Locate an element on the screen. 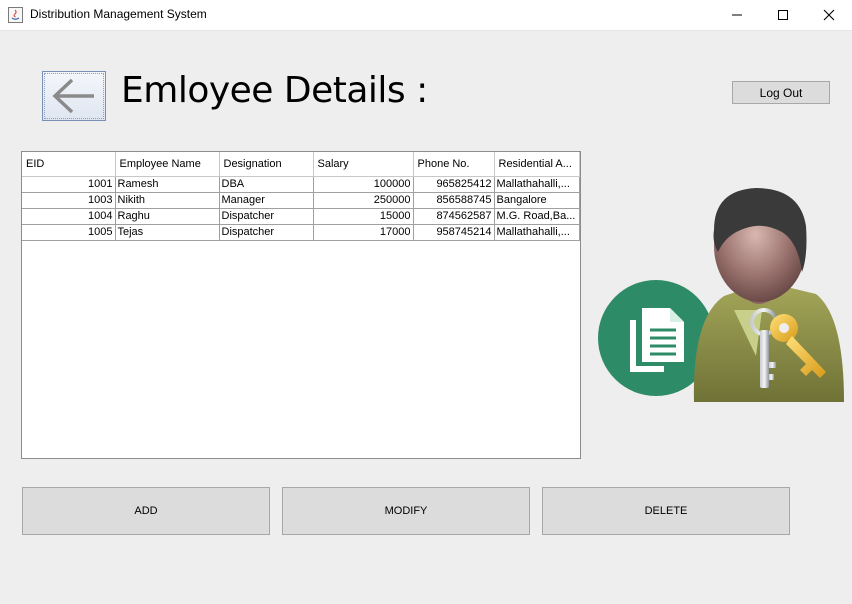 This screenshot has width=852, height=604. close-icon is located at coordinates (829, 15).